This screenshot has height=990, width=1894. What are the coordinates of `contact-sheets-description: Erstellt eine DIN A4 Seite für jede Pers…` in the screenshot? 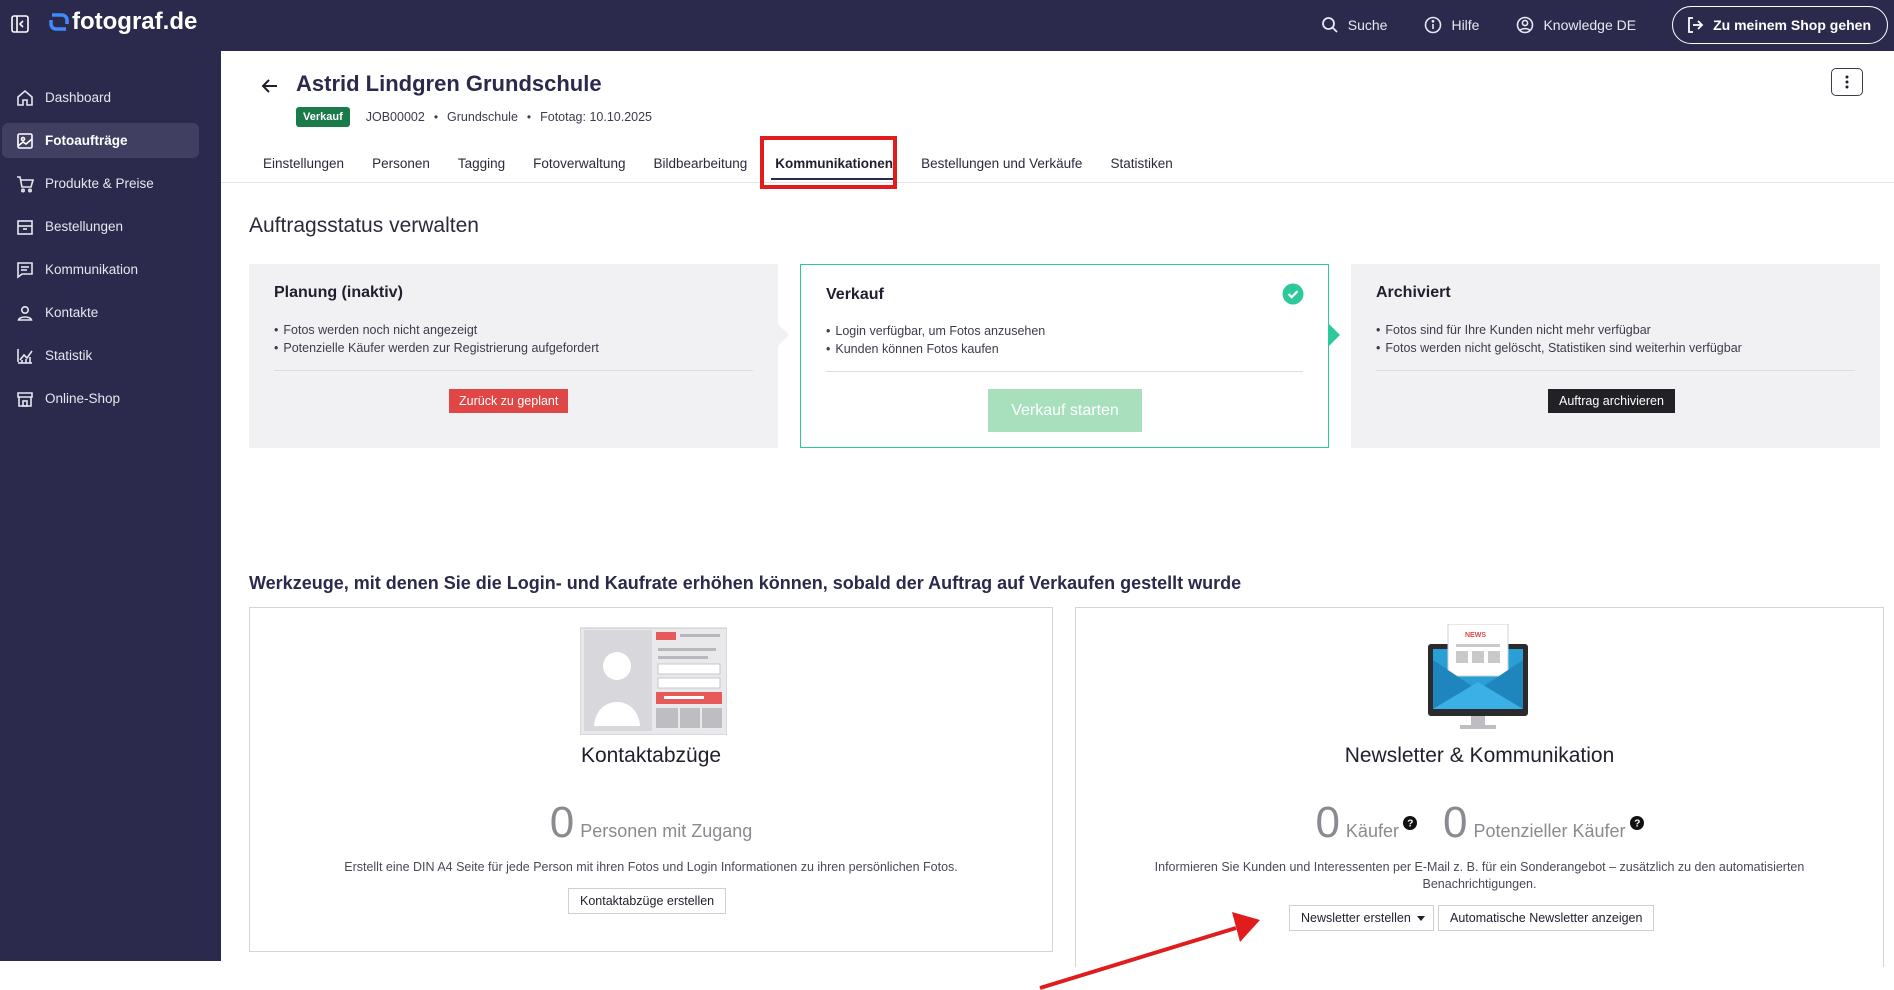 It's located at (651, 867).